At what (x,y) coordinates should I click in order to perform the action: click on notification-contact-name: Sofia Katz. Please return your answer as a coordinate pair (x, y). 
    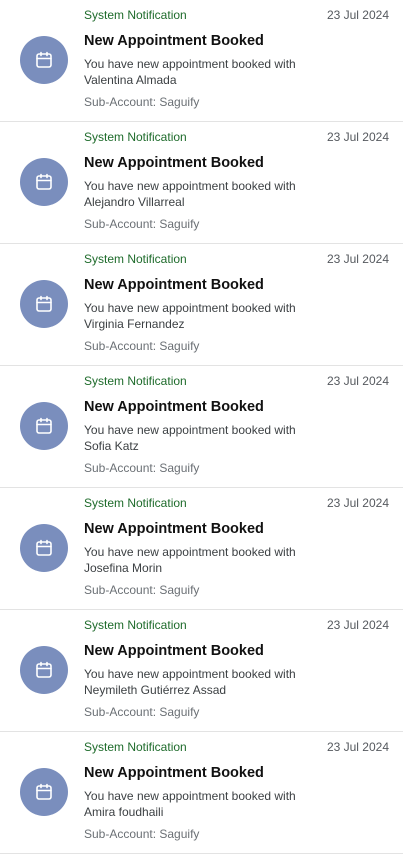
    Looking at the image, I should click on (111, 446).